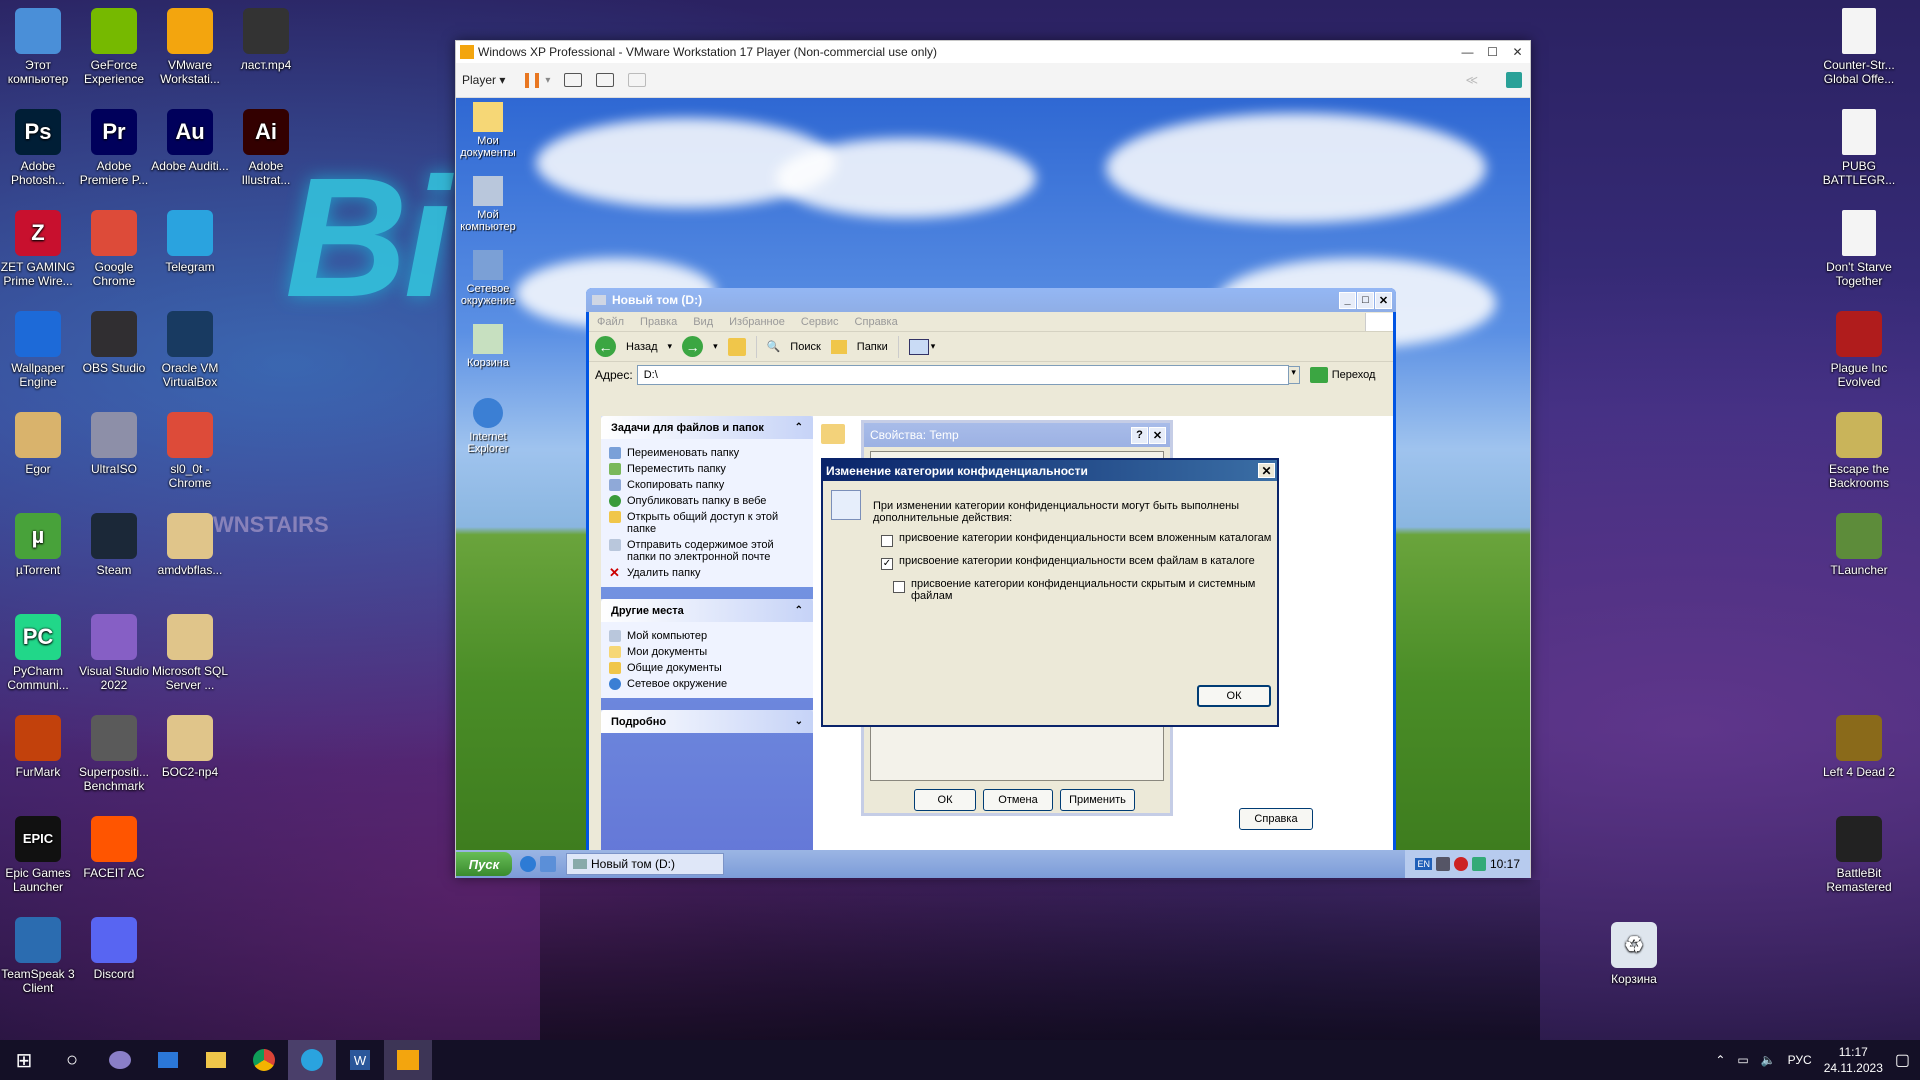 The height and width of the screenshot is (1080, 1920). What do you see at coordinates (114, 846) in the screenshot?
I see `desktop-shortcut: FACEIT AC` at bounding box center [114, 846].